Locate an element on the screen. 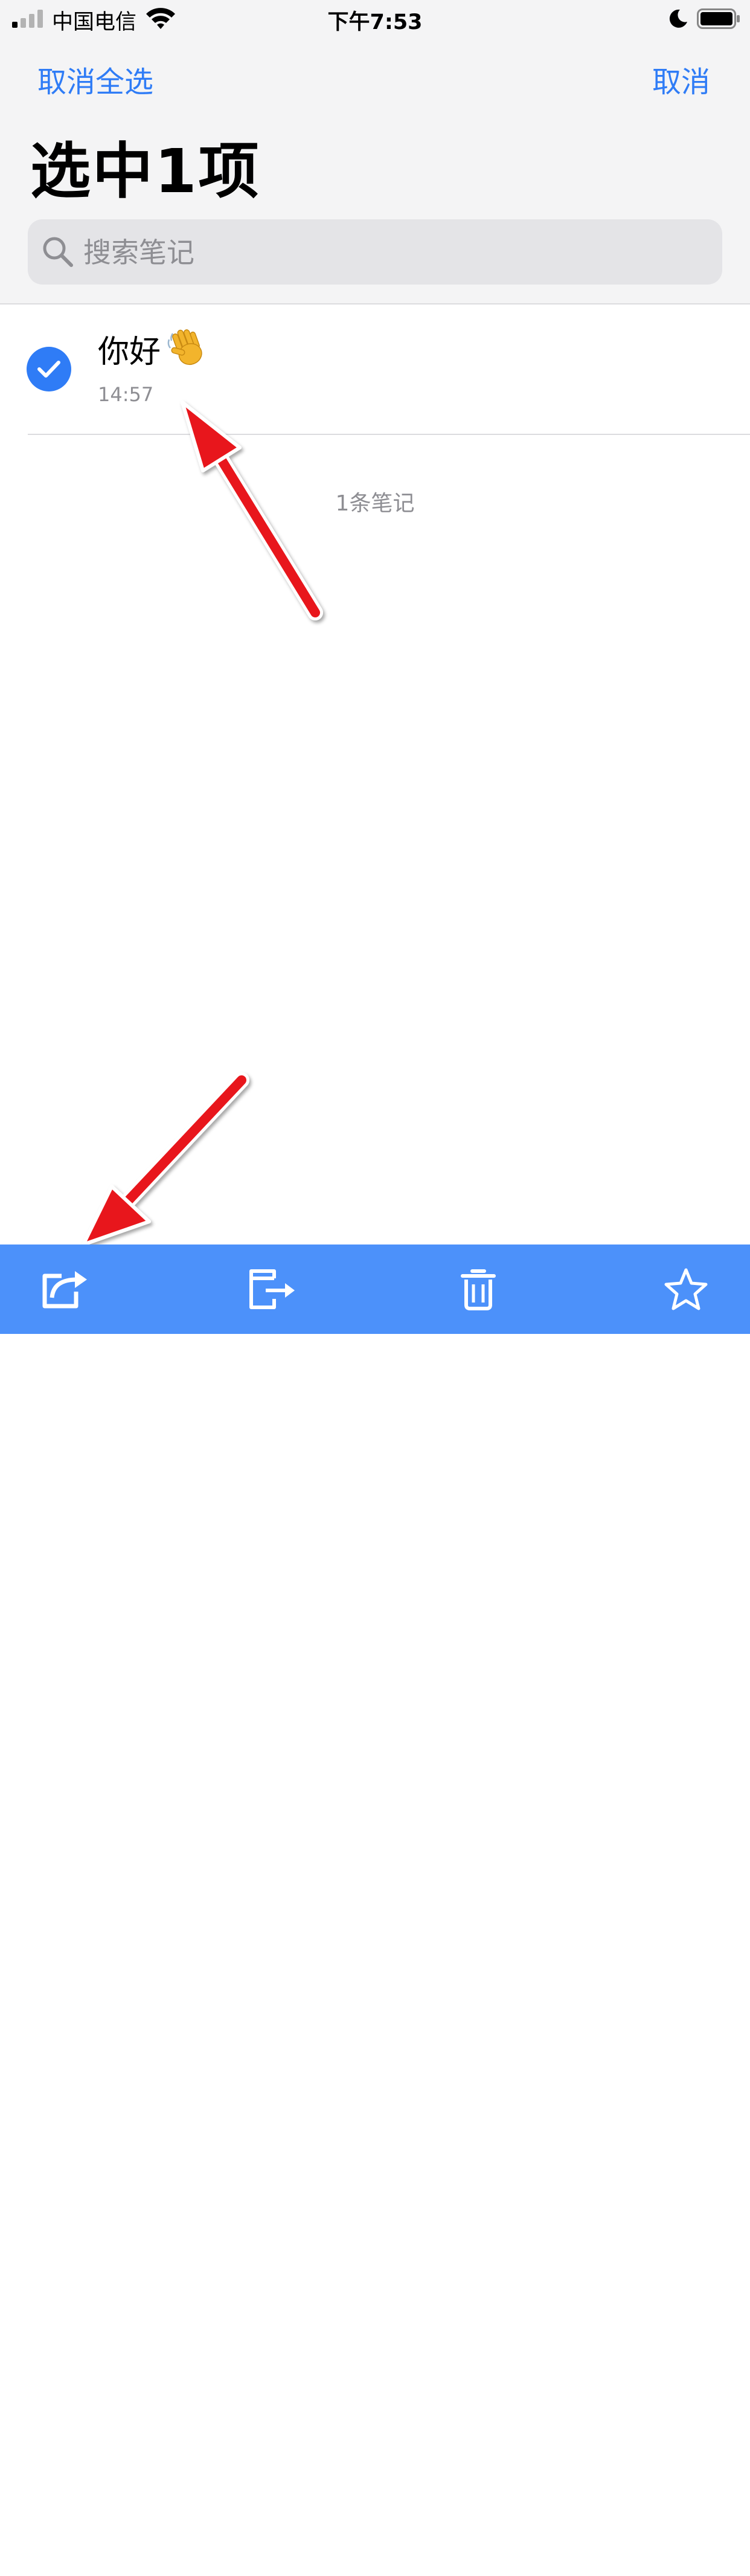  do-not-disturb-moon-icon is located at coordinates (678, 18).